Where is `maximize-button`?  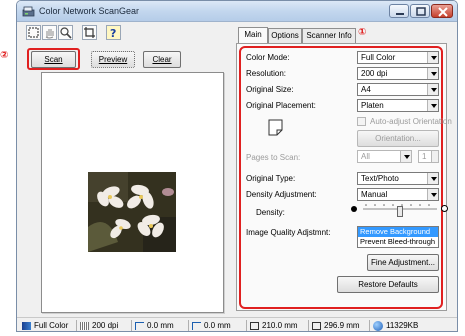
maximize-button is located at coordinates (420, 11).